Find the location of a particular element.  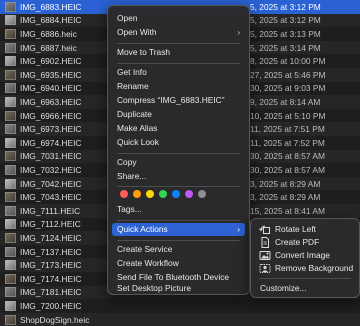

file-row: ShopDogSign.heic is located at coordinates (180, 319).